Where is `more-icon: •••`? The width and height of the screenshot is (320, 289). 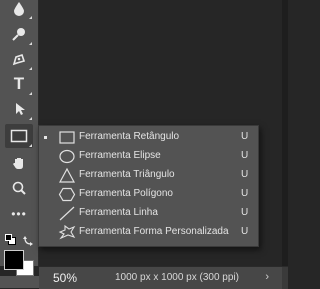 more-icon: ••• is located at coordinates (19, 214).